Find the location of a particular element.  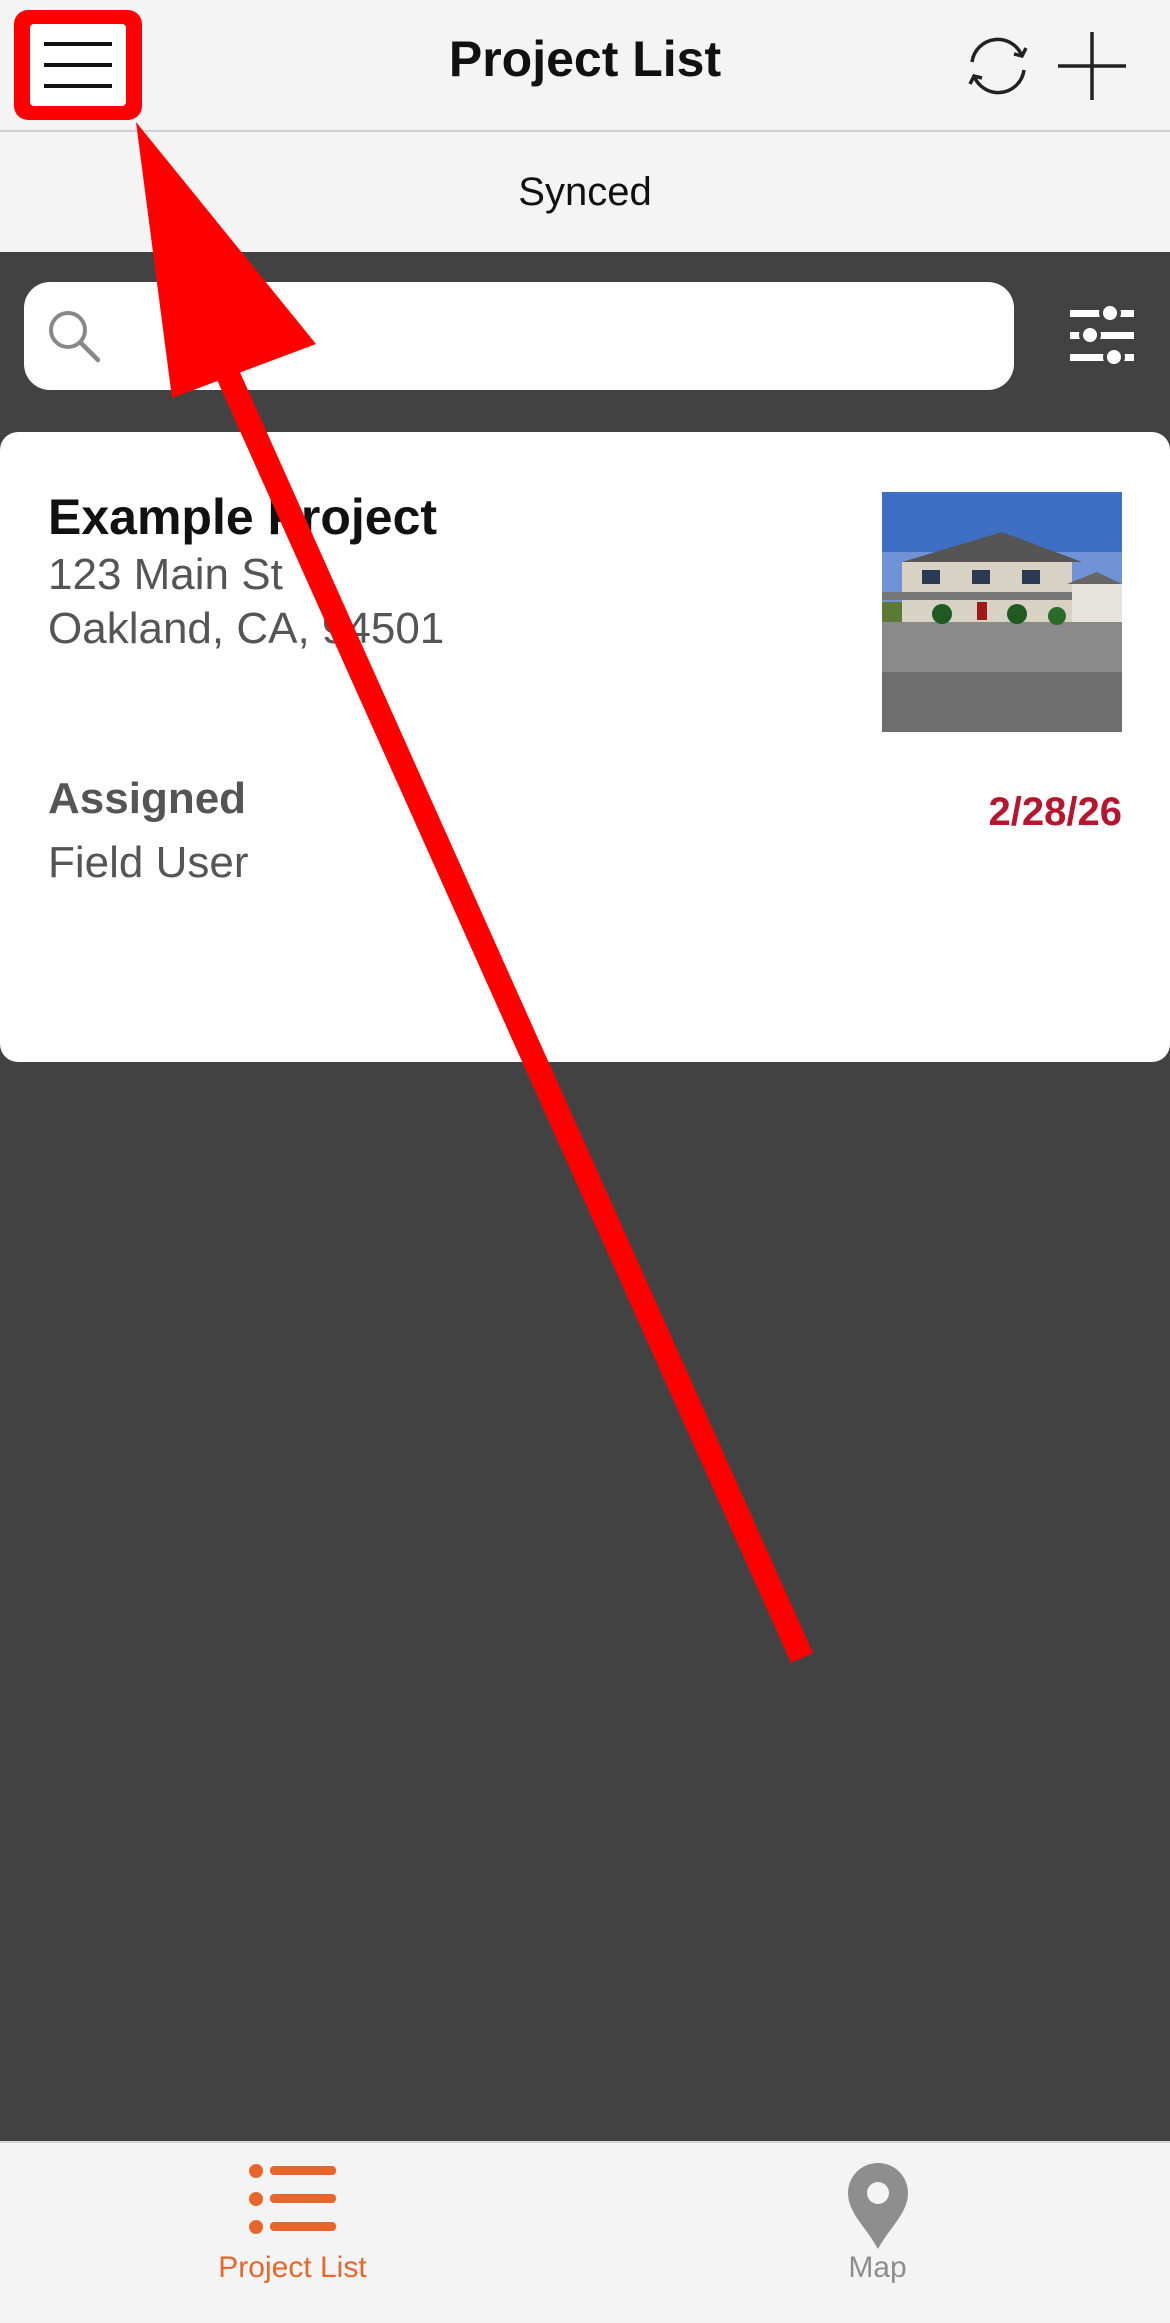

sync-status: Synced is located at coordinates (585, 192).